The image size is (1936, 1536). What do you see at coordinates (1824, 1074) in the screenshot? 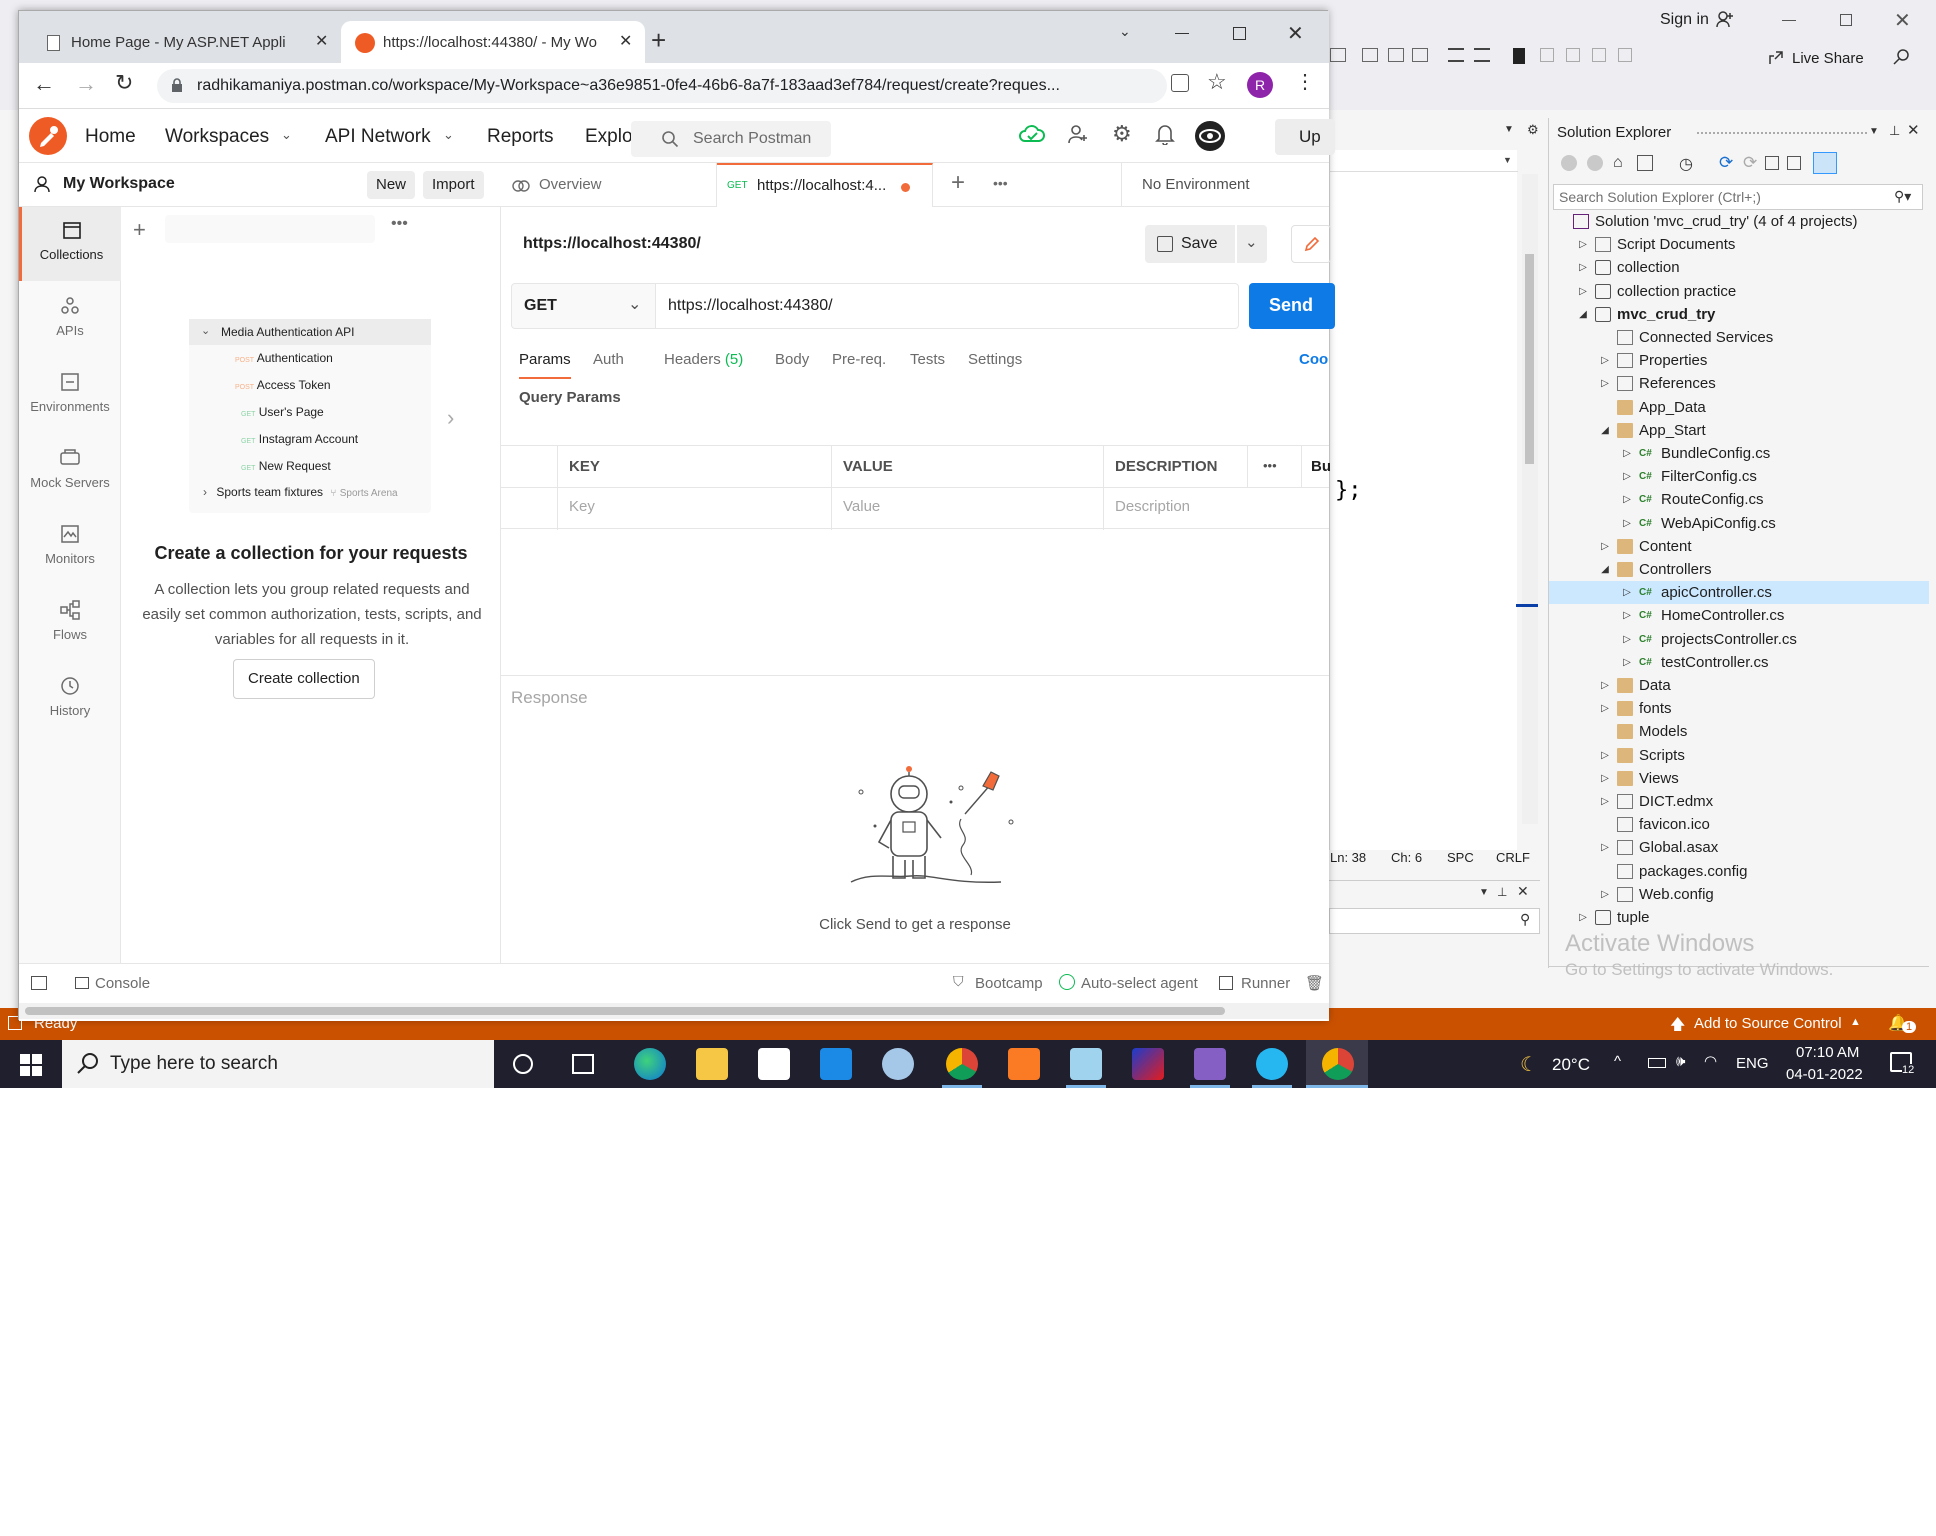
I see `clock-date: 04-01-2022` at bounding box center [1824, 1074].